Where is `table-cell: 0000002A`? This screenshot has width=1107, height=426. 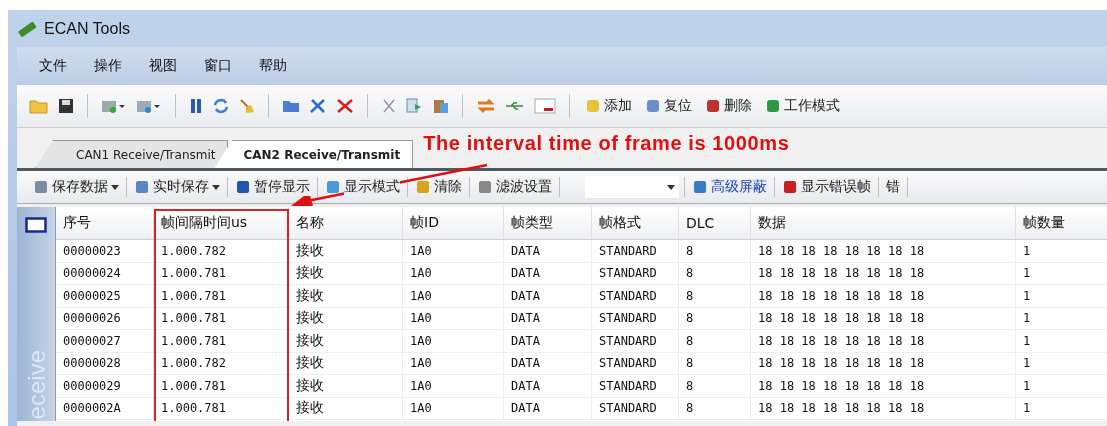 table-cell: 0000002A is located at coordinates (105, 408).